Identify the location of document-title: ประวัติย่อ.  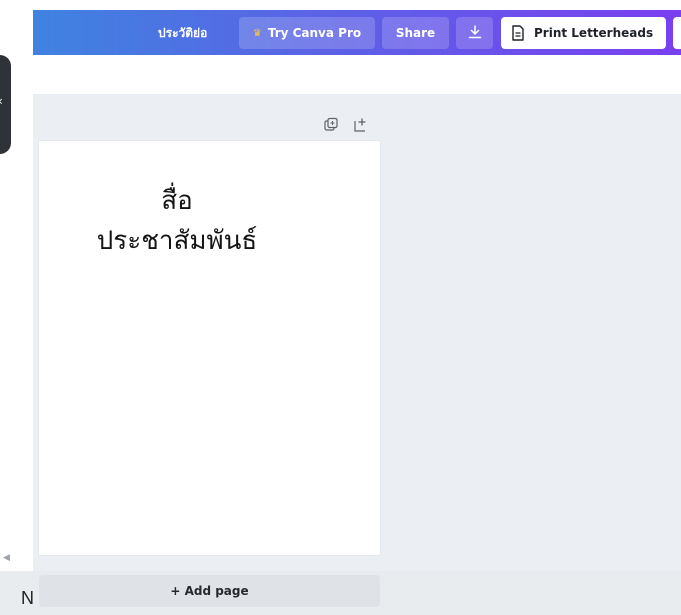
(182, 33).